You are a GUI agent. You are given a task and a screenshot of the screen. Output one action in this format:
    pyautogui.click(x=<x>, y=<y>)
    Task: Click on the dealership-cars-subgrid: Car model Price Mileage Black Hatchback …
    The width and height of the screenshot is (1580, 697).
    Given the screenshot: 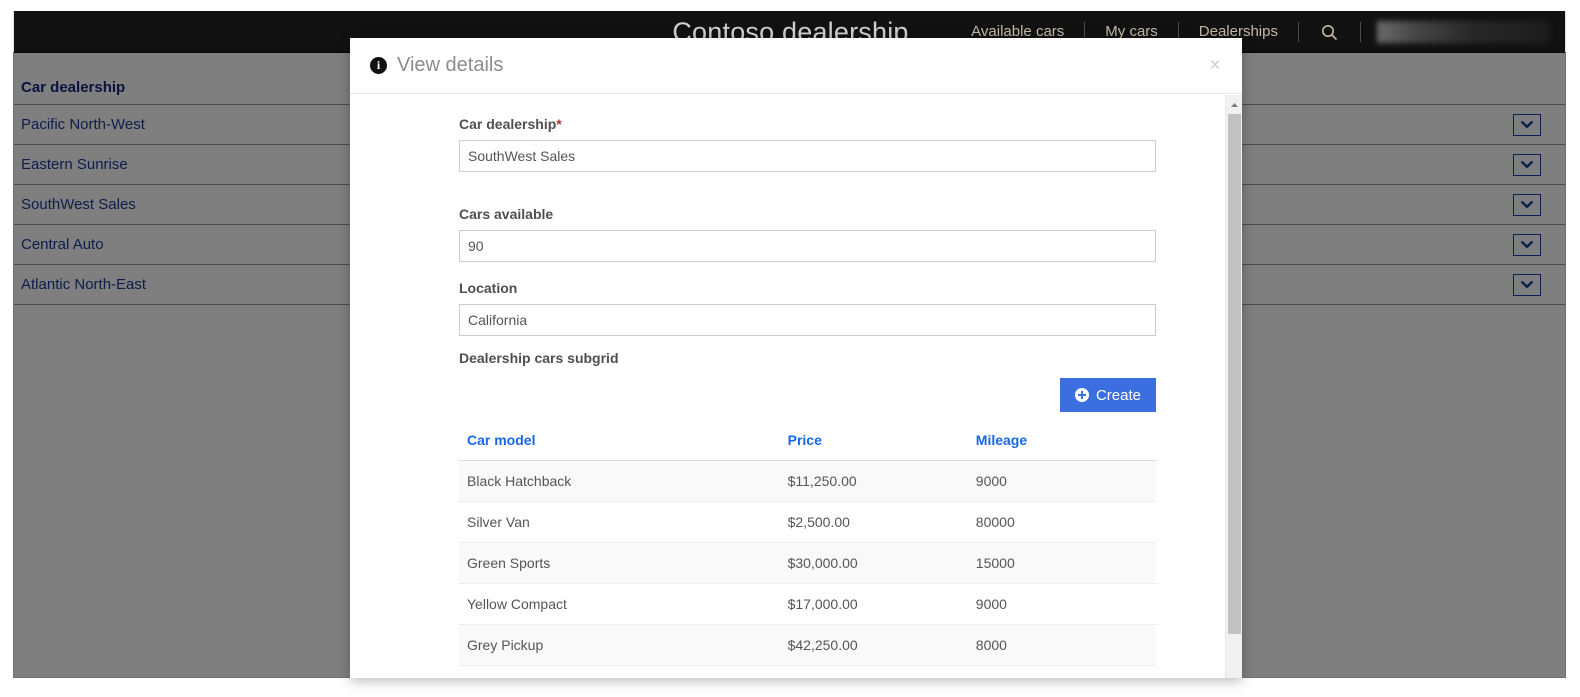 What is the action you would take?
    pyautogui.click(x=807, y=549)
    